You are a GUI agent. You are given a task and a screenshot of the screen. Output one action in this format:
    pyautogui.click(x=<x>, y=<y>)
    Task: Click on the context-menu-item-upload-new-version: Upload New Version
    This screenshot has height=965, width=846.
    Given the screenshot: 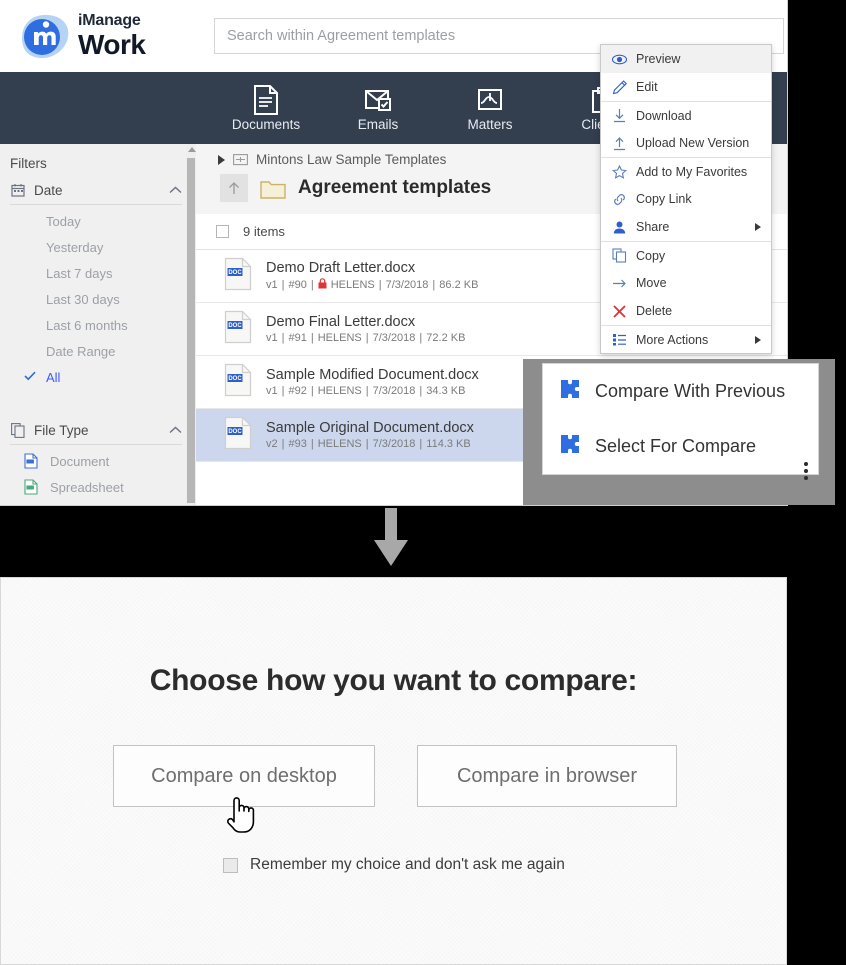 What is the action you would take?
    pyautogui.click(x=686, y=143)
    